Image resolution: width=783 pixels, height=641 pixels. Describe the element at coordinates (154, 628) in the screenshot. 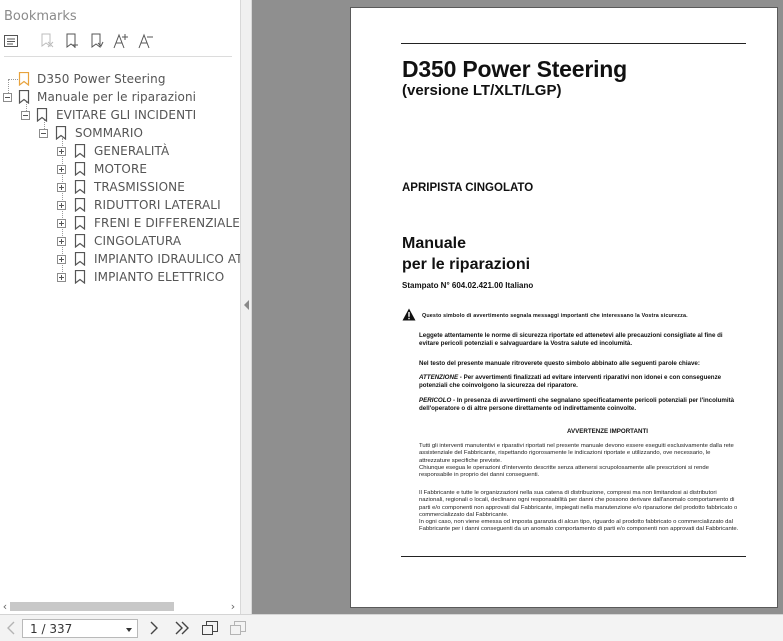

I see `next-page-icon` at that location.